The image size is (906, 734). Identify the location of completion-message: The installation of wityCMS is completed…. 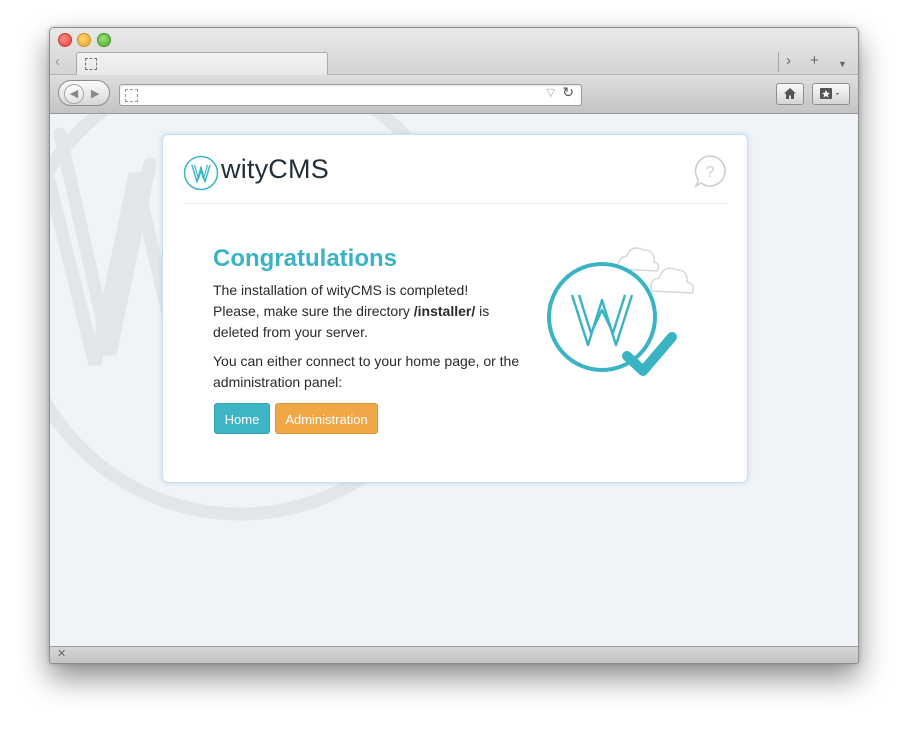
(368, 311).